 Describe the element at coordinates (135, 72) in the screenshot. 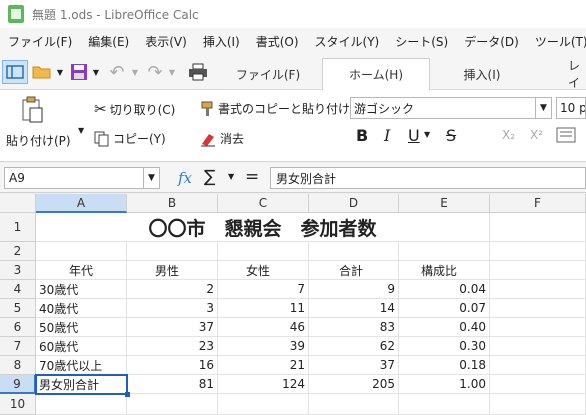

I see `undo-dropdown: ▼` at that location.